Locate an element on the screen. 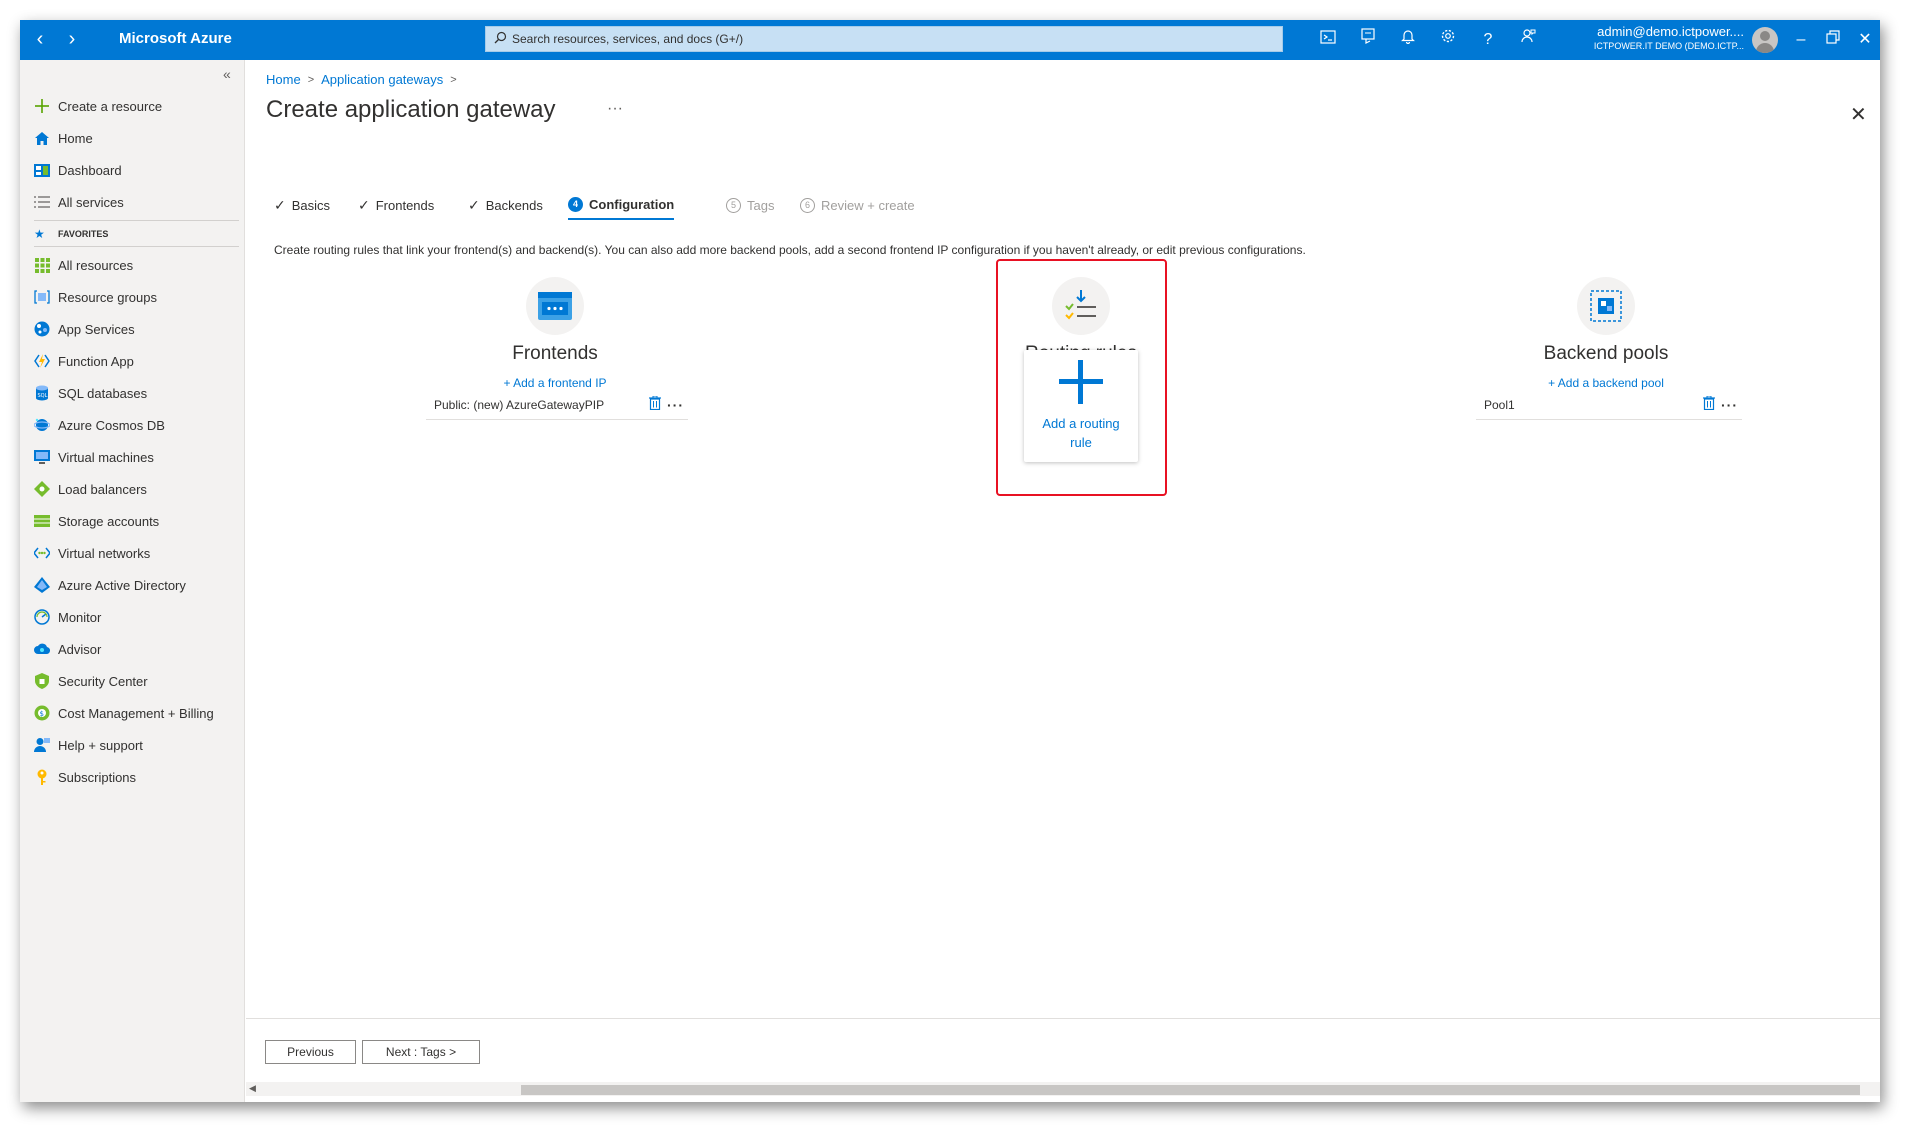 The height and width of the screenshot is (1144, 1921). tab-label: Frontends is located at coordinates (405, 205).